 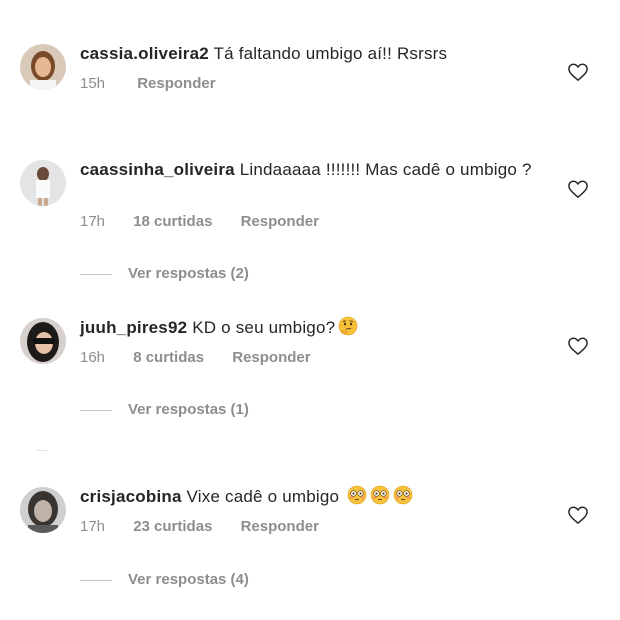 What do you see at coordinates (168, 357) in the screenshot?
I see `likes-count: 8 curtidas` at bounding box center [168, 357].